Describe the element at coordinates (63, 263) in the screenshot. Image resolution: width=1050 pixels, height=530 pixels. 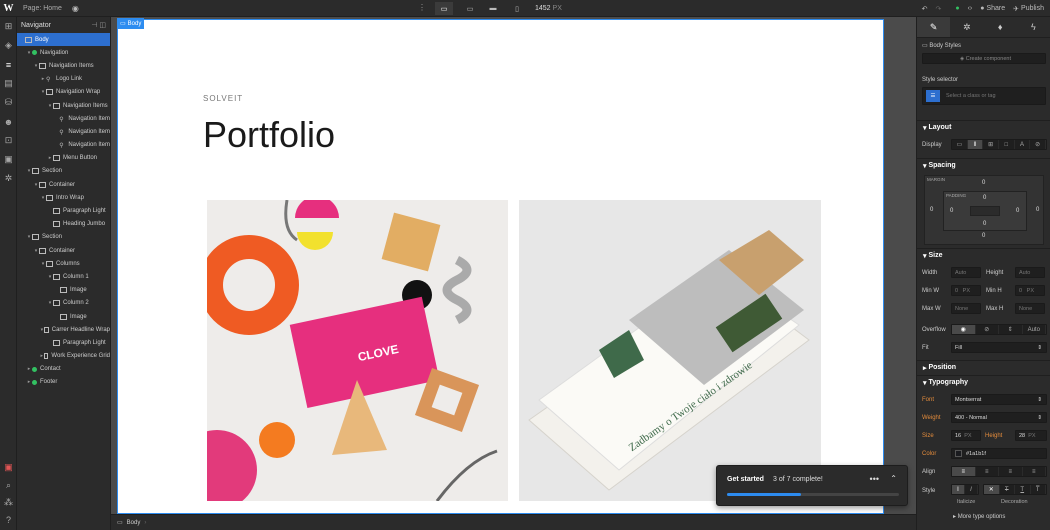
I see `navigator-item: ▾ Columns` at that location.